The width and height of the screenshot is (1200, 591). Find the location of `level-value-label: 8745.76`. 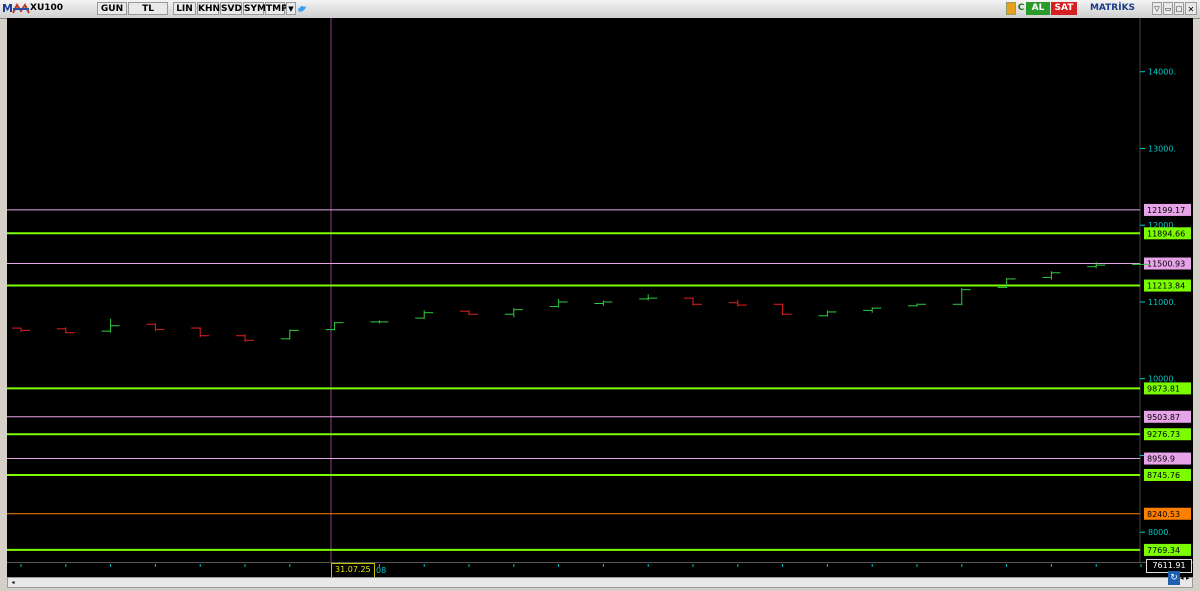

level-value-label: 8745.76 is located at coordinates (1163, 475).